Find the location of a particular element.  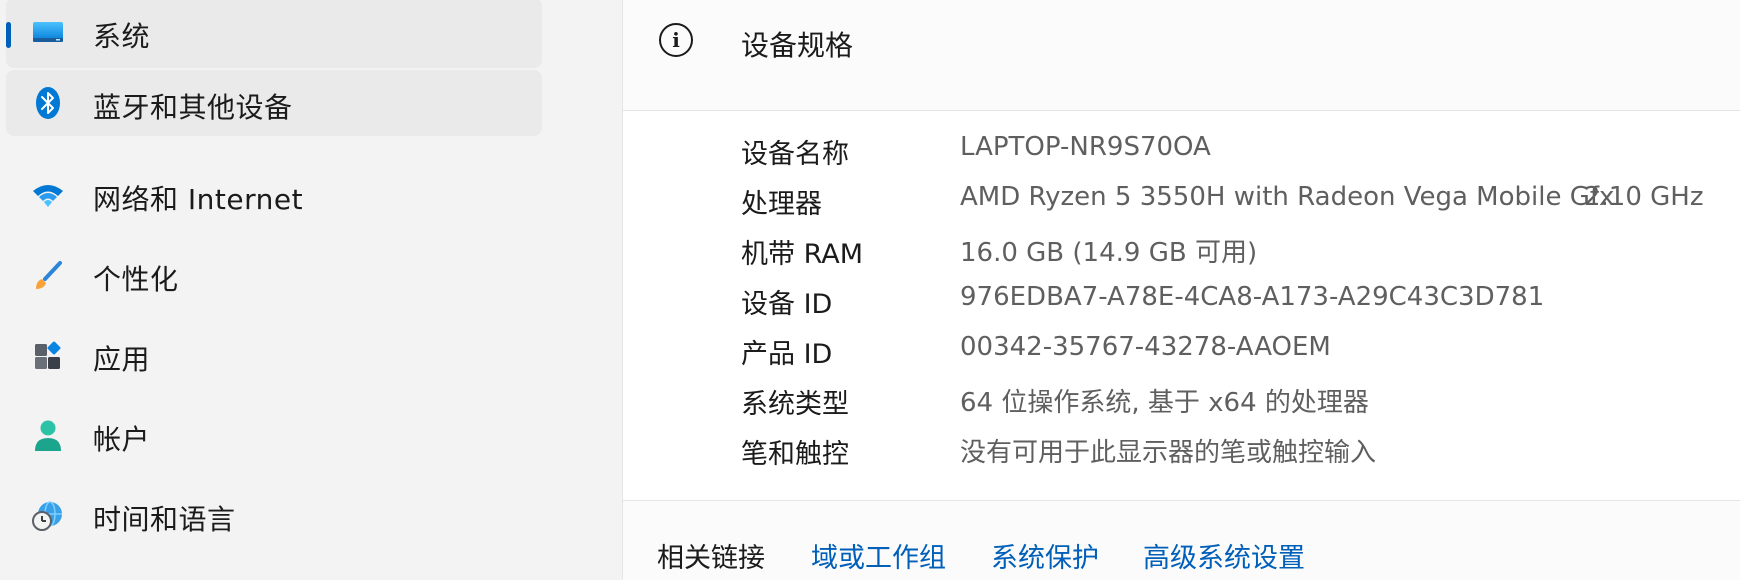

spec-key: 处理器 is located at coordinates (781, 204).